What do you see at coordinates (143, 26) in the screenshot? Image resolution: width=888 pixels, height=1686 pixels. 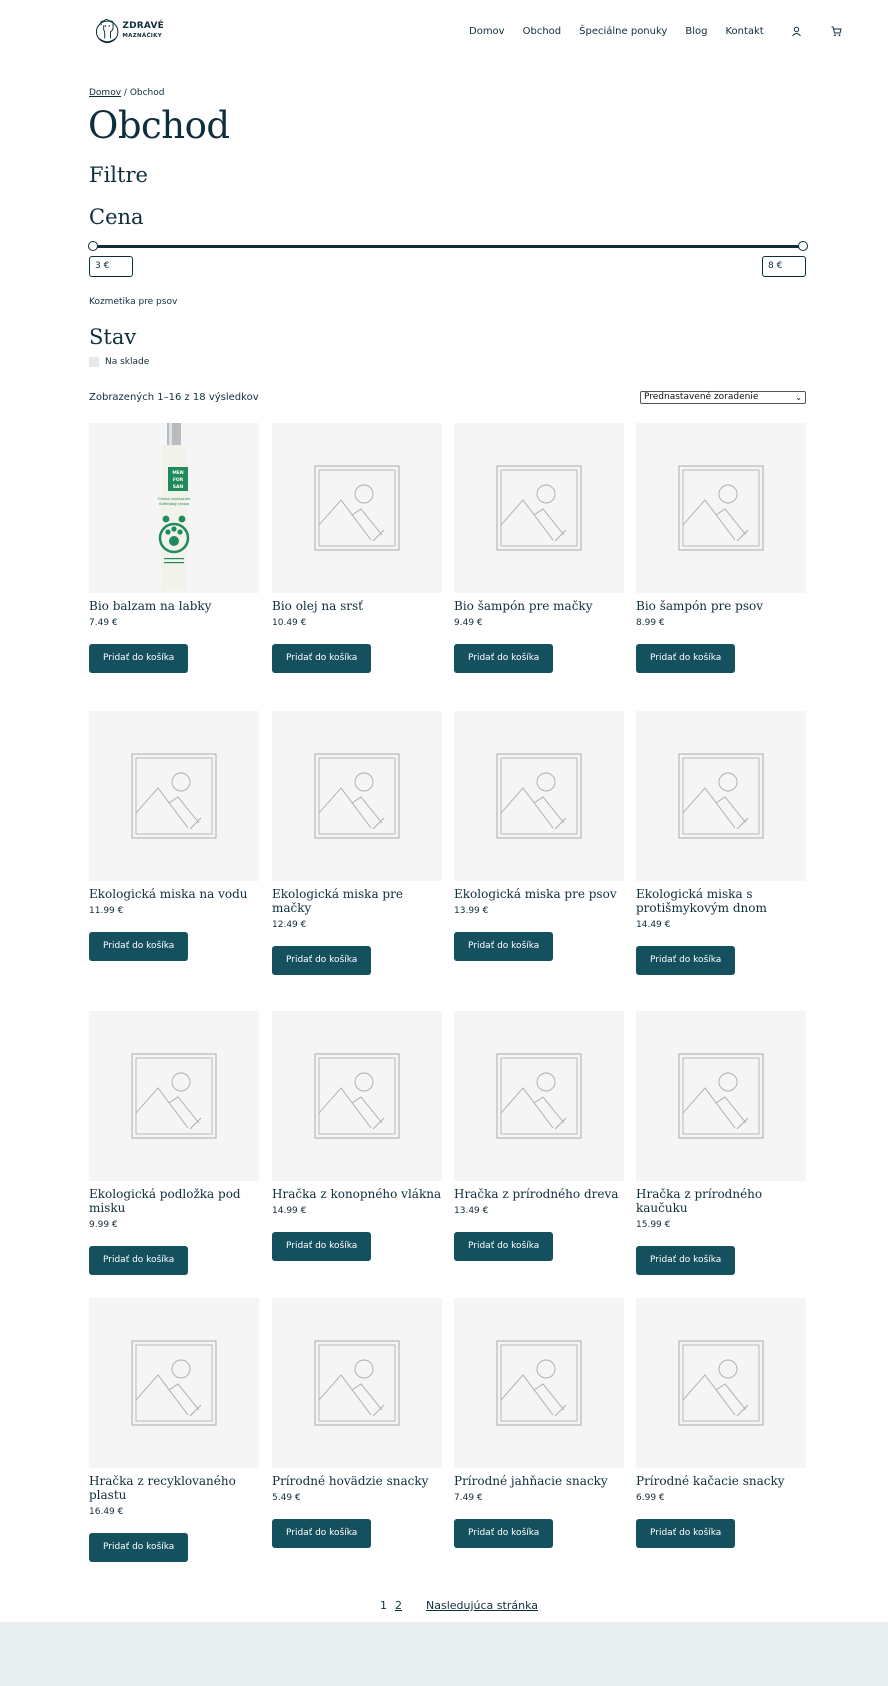 I see `logo-text-line1: ZDRAVÉ` at bounding box center [143, 26].